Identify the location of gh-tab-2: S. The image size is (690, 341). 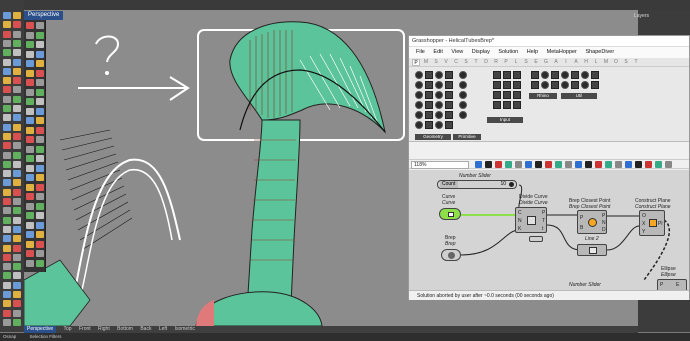
(436, 62).